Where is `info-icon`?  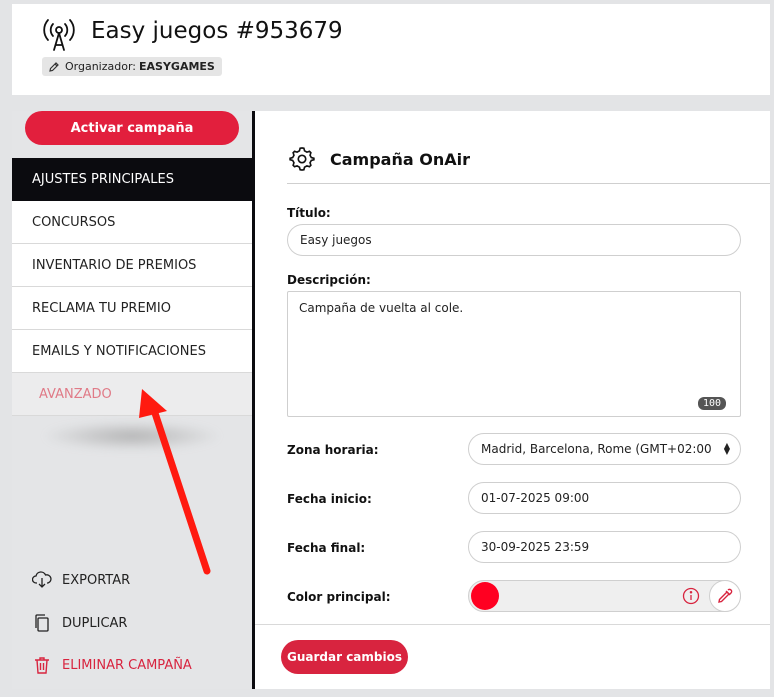 info-icon is located at coordinates (691, 596).